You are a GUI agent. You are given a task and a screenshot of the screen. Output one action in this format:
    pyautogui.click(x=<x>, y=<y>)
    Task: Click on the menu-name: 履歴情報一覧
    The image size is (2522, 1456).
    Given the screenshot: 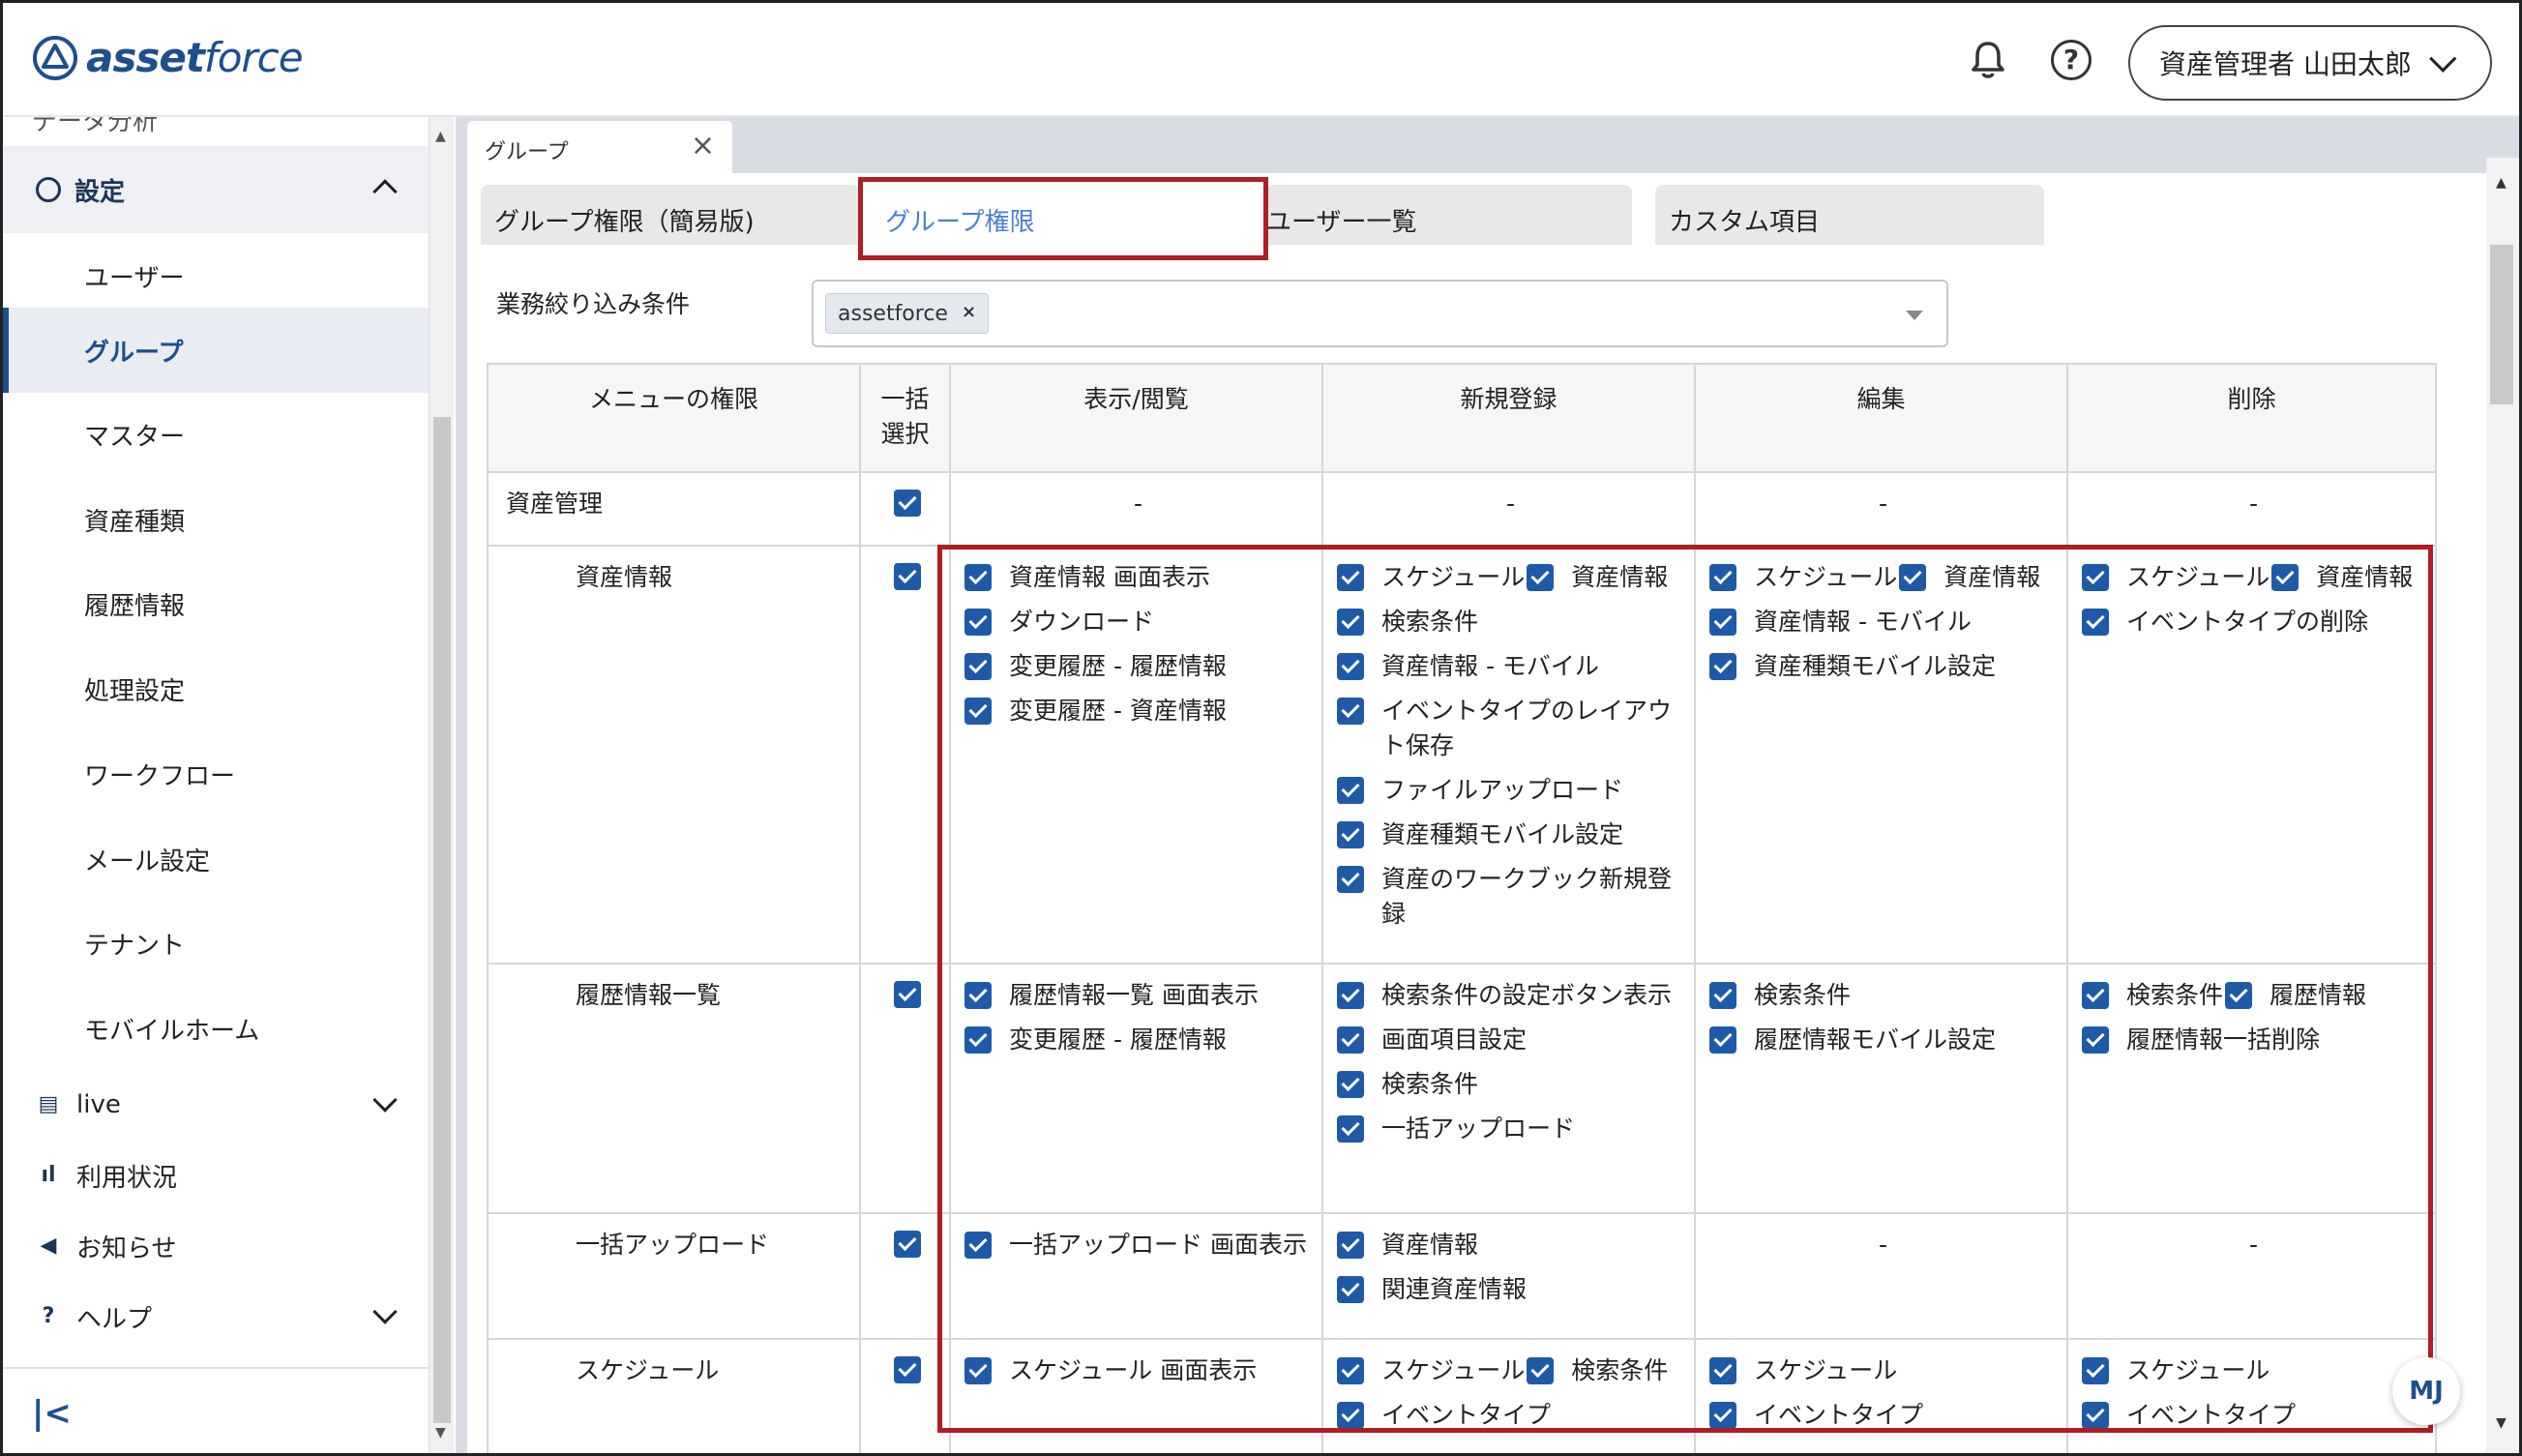 What is the action you would take?
    pyautogui.click(x=674, y=1088)
    